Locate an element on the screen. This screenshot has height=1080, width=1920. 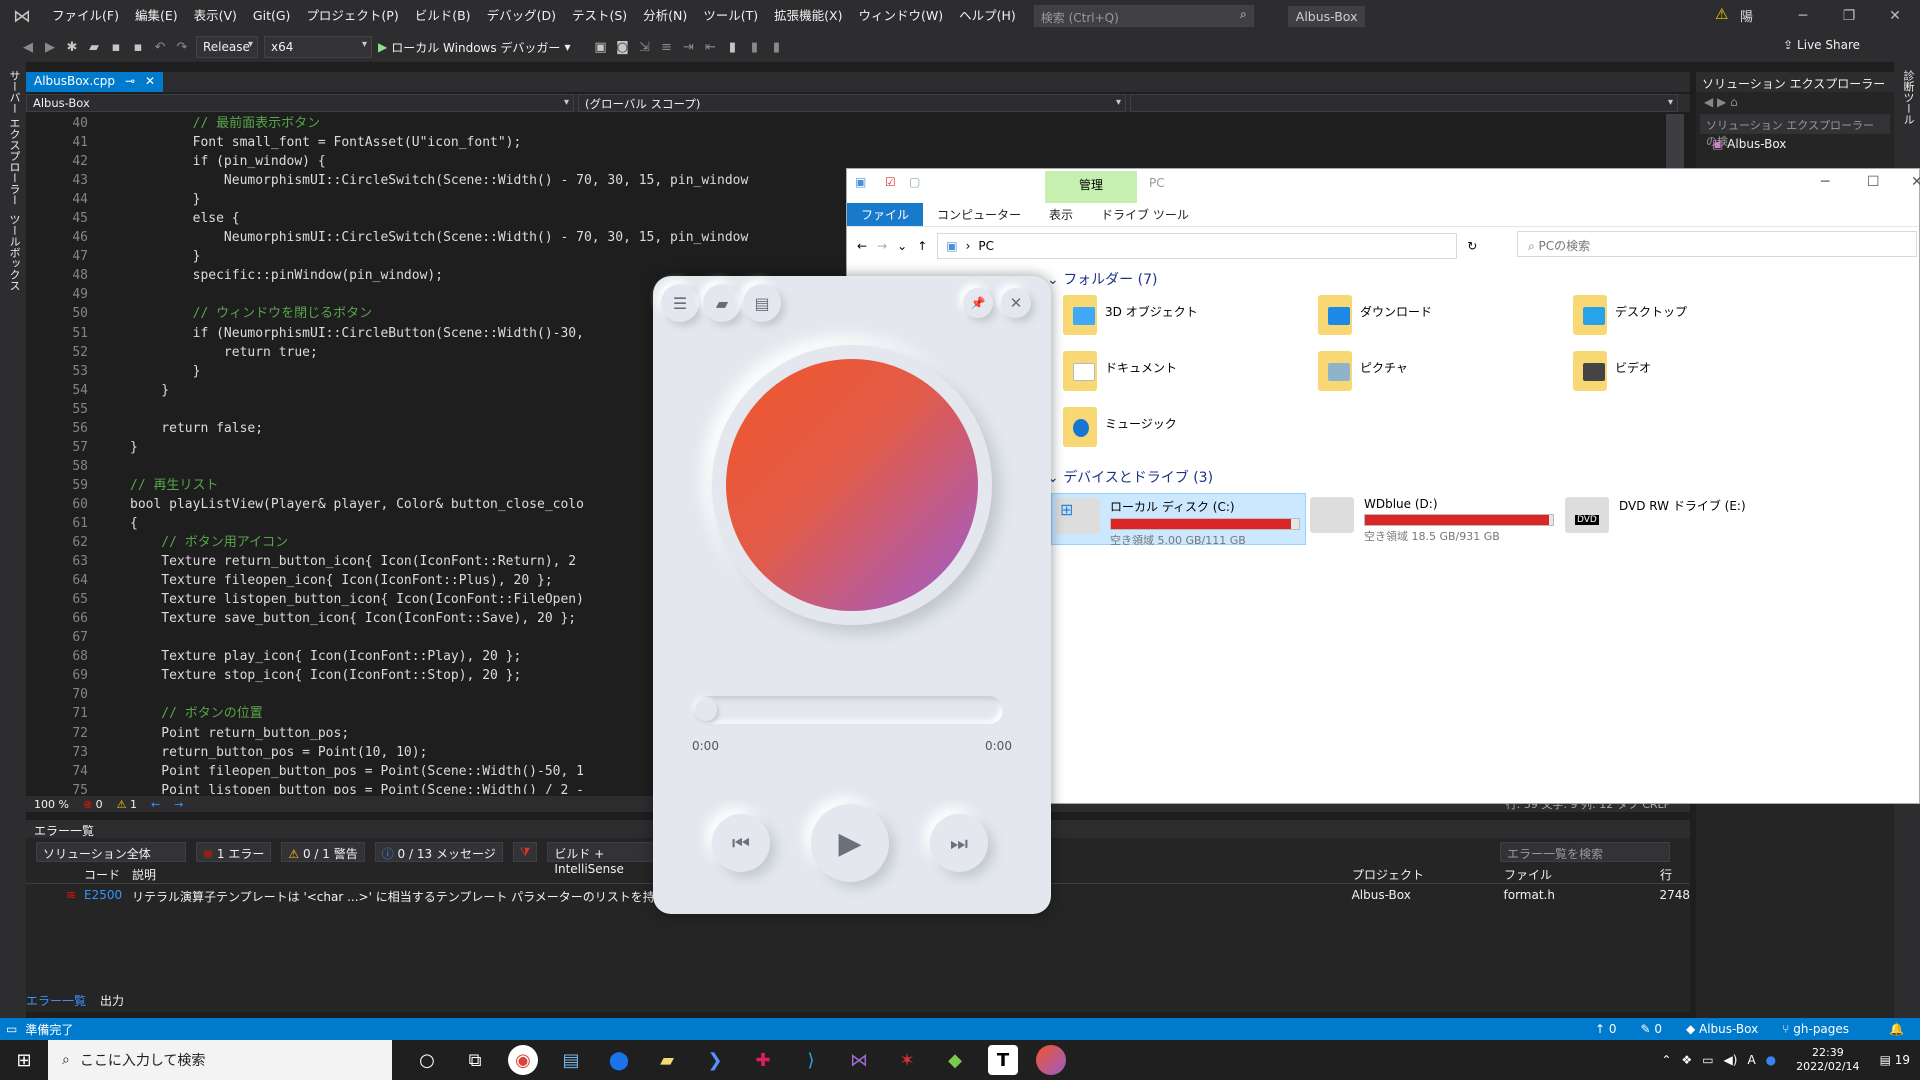
address-text: PC is located at coordinates (986, 246).